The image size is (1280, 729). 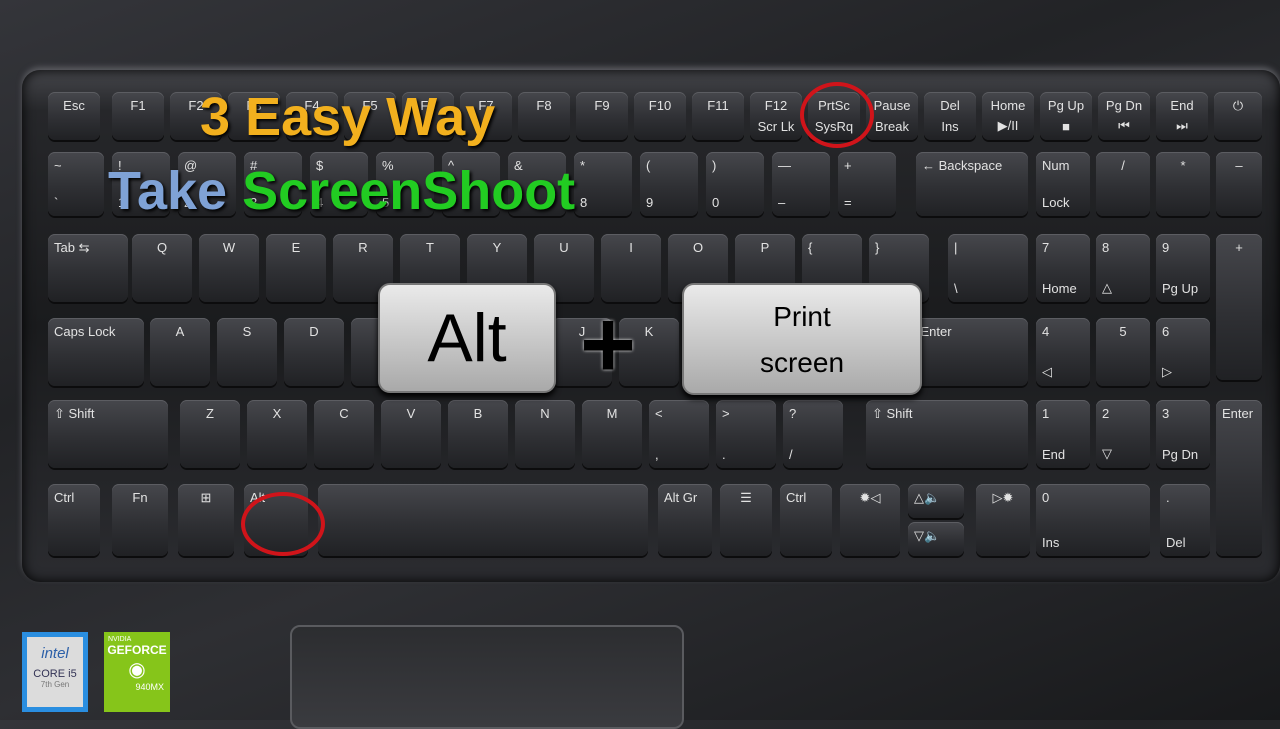 What do you see at coordinates (972, 184) in the screenshot?
I see `key-backspace: ← Backspace` at bounding box center [972, 184].